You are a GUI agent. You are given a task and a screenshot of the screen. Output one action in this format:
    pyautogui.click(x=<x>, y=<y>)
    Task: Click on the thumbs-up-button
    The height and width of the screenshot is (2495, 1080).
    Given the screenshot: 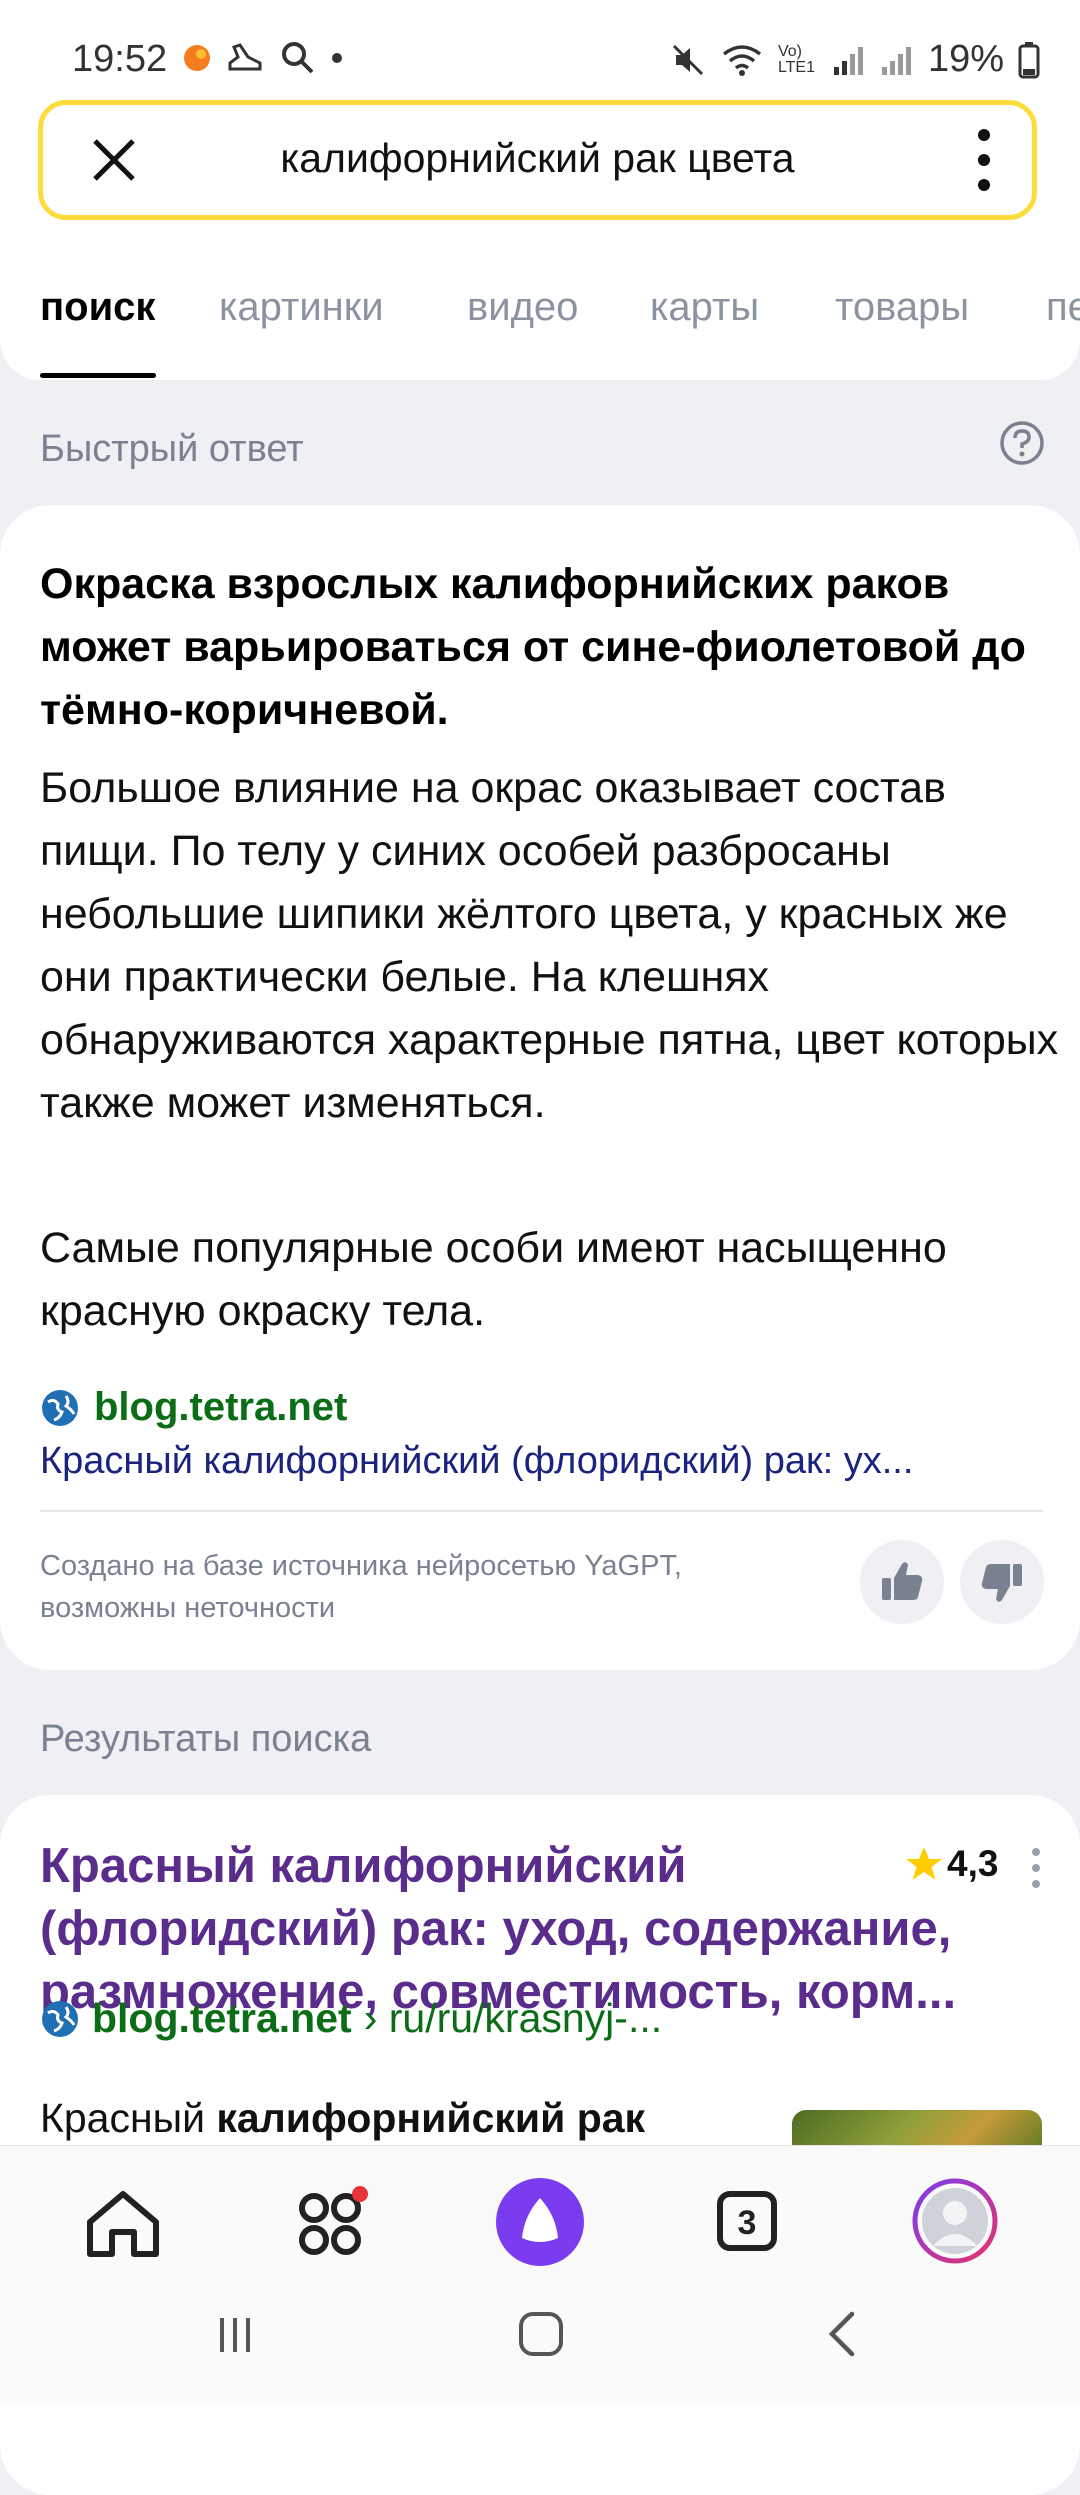 What is the action you would take?
    pyautogui.click(x=902, y=1582)
    